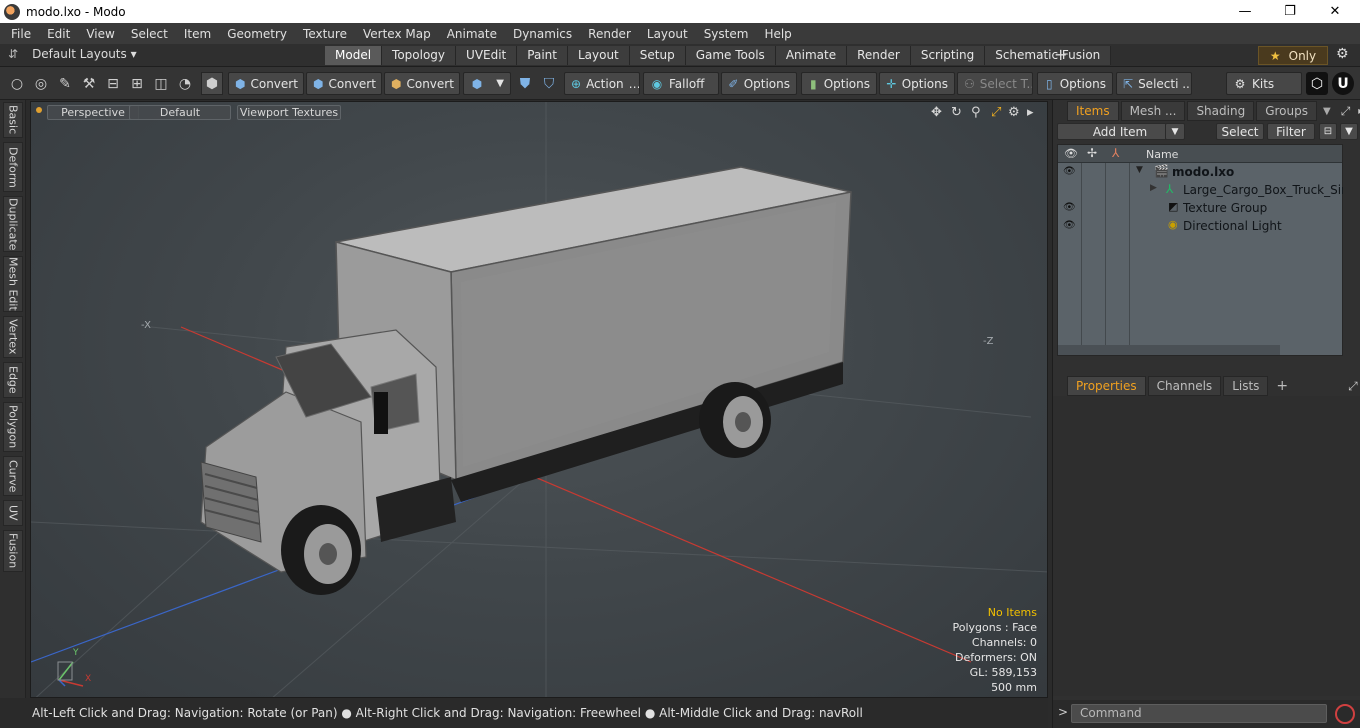  What do you see at coordinates (422, 83) in the screenshot?
I see `convert-button-3: ⬢ Convert` at bounding box center [422, 83].